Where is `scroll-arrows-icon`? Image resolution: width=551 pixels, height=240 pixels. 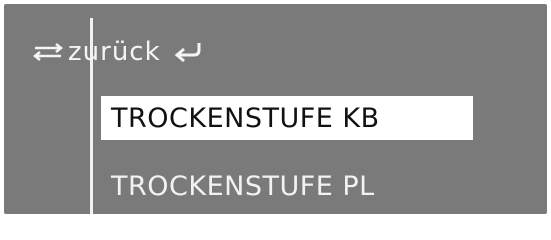 scroll-arrows-icon is located at coordinates (48, 52).